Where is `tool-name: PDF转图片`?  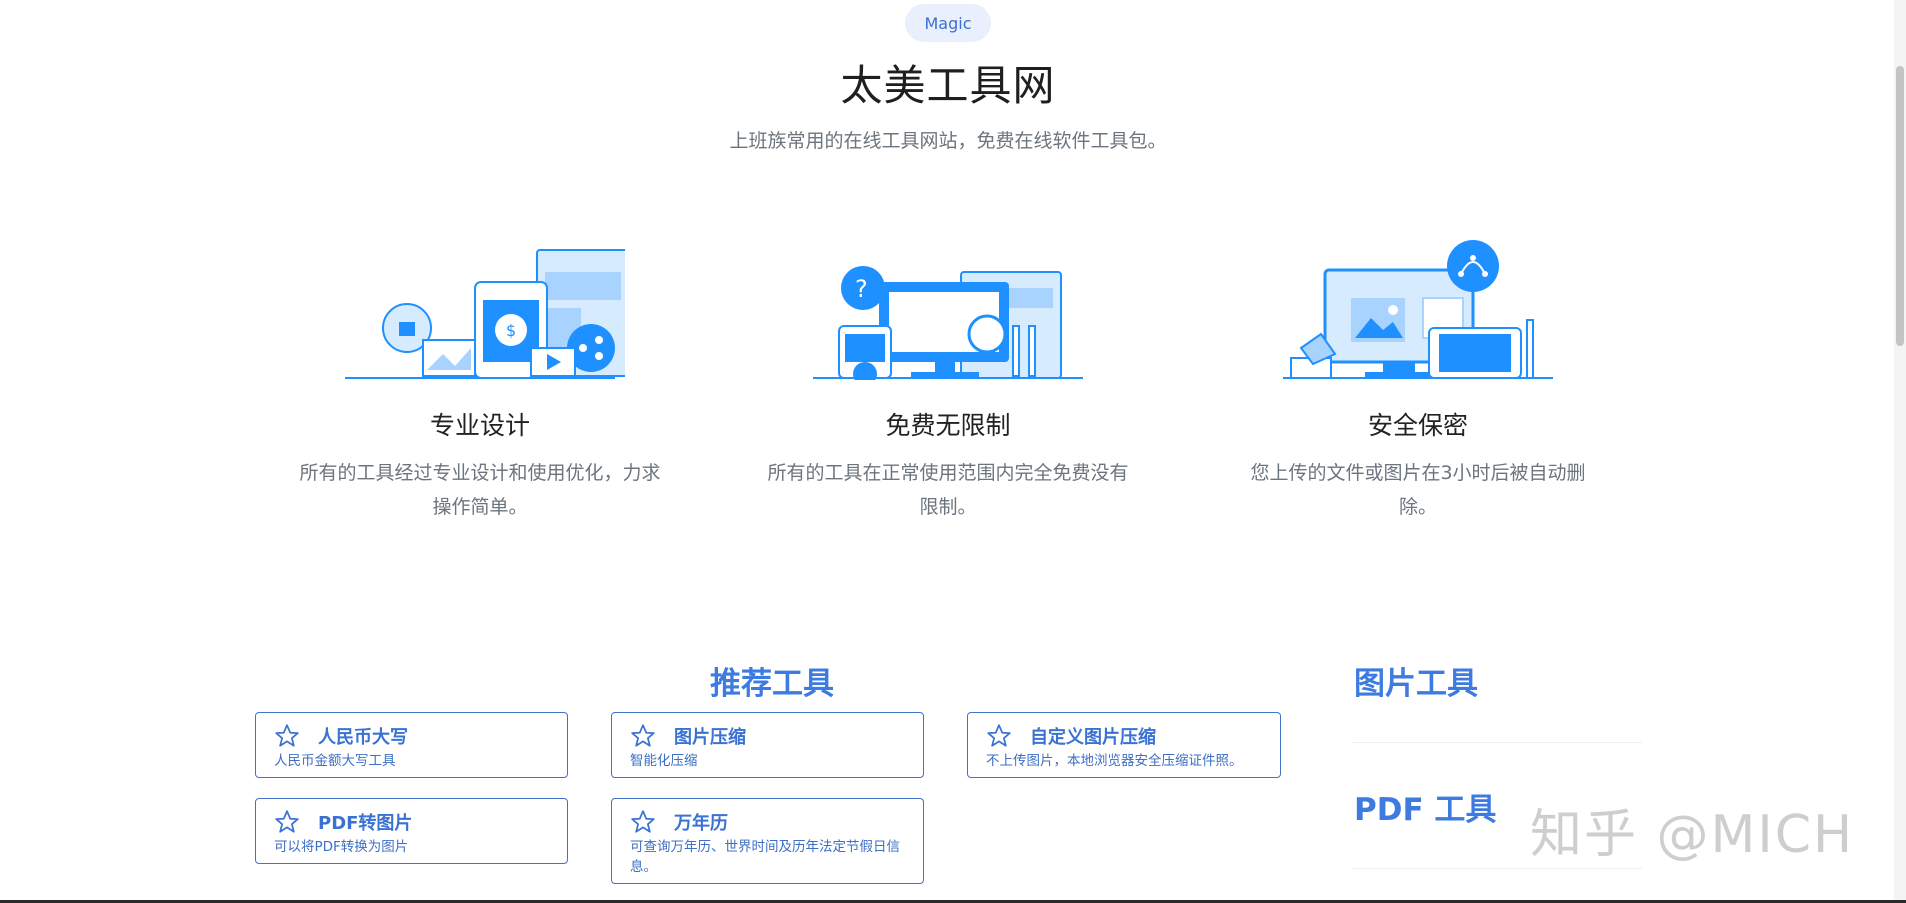 tool-name: PDF转图片 is located at coordinates (365, 823).